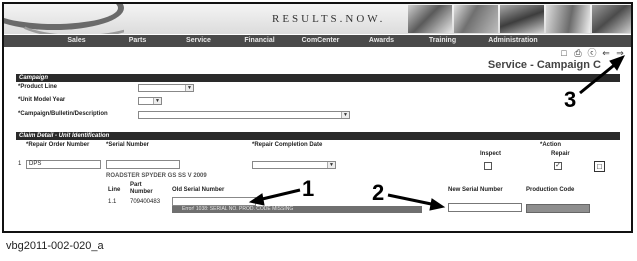 The height and width of the screenshot is (261, 637). Describe the element at coordinates (378, 192) in the screenshot. I see `callout-2: 2` at that location.